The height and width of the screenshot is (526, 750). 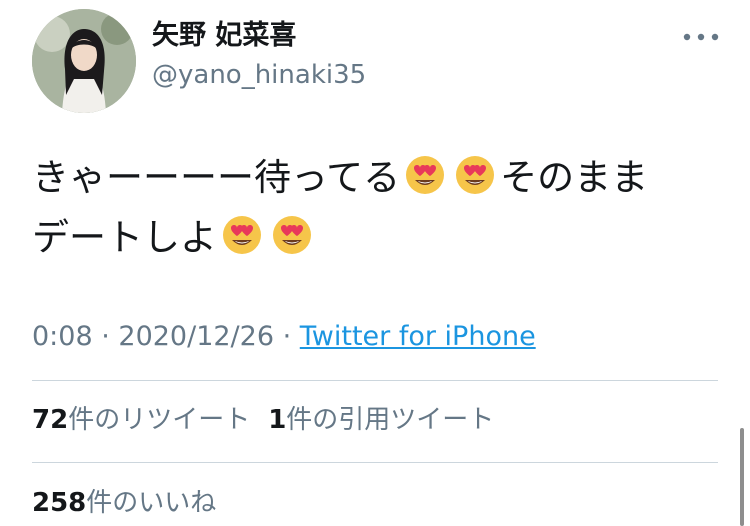 I want to click on tweet-line-2: デートしよ, so click(x=377, y=238).